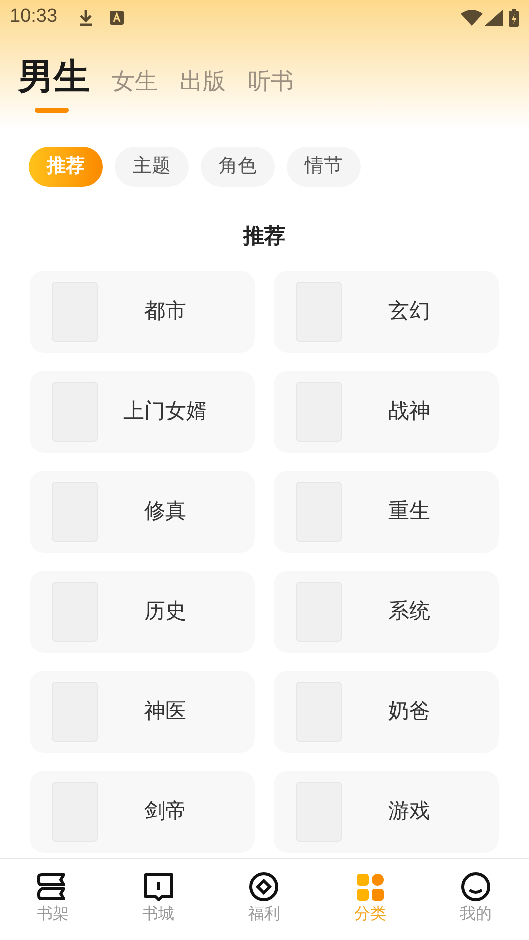  What do you see at coordinates (152, 167) in the screenshot?
I see `filter-chip: 主题` at bounding box center [152, 167].